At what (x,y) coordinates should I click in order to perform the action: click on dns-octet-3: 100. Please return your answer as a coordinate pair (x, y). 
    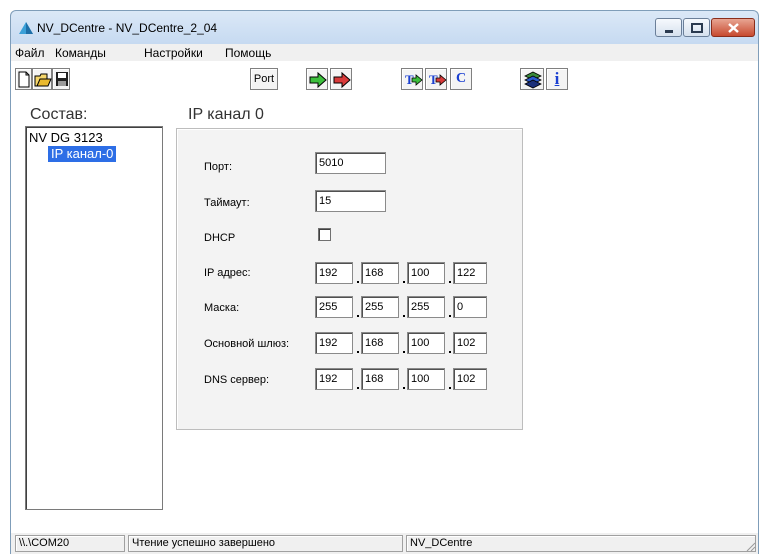
    Looking at the image, I should click on (426, 379).